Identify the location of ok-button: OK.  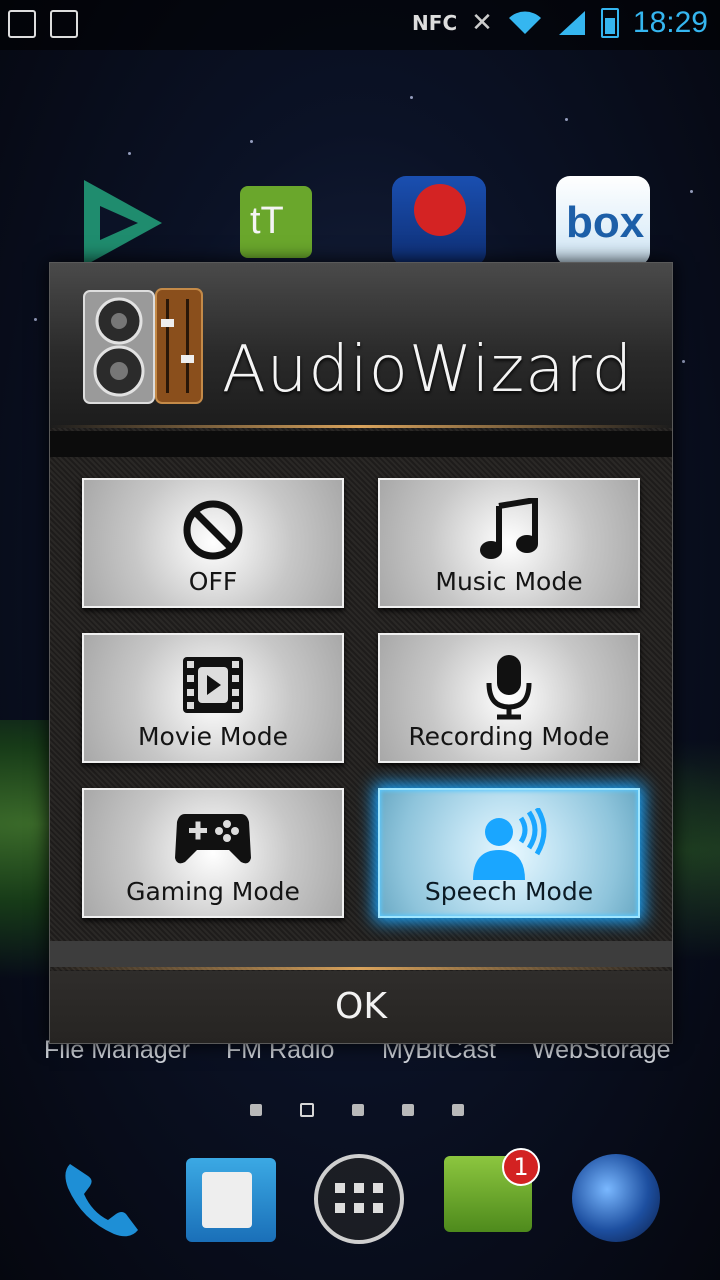
(361, 1007).